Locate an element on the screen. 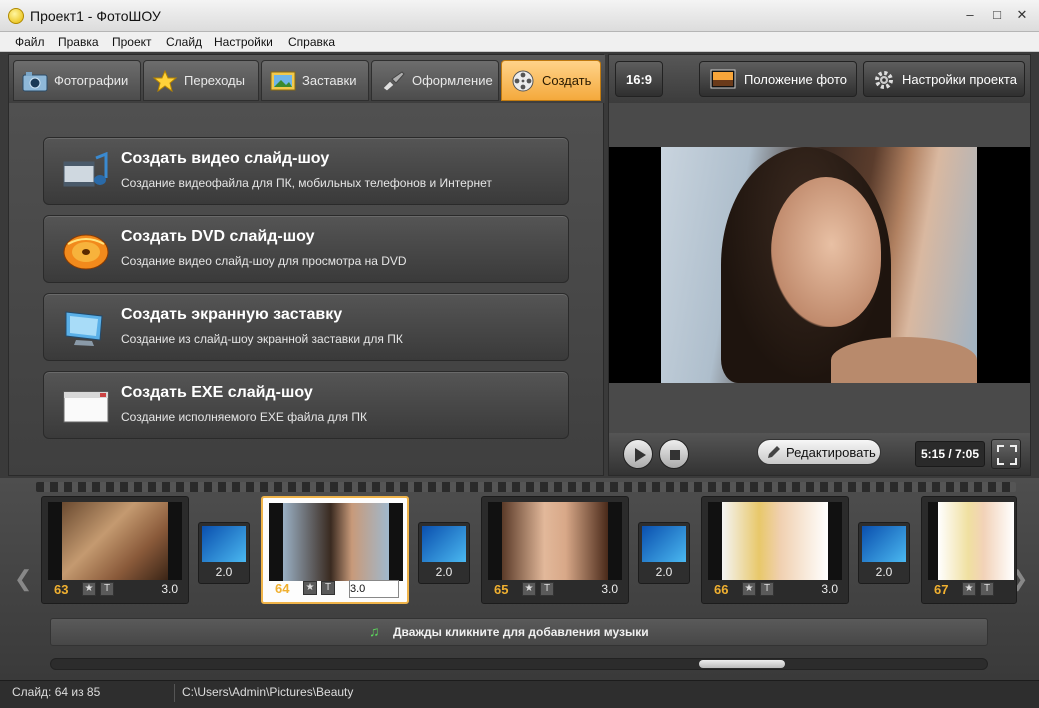 This screenshot has width=1039, height=708. menu-slide: Слайд is located at coordinates (184, 42).